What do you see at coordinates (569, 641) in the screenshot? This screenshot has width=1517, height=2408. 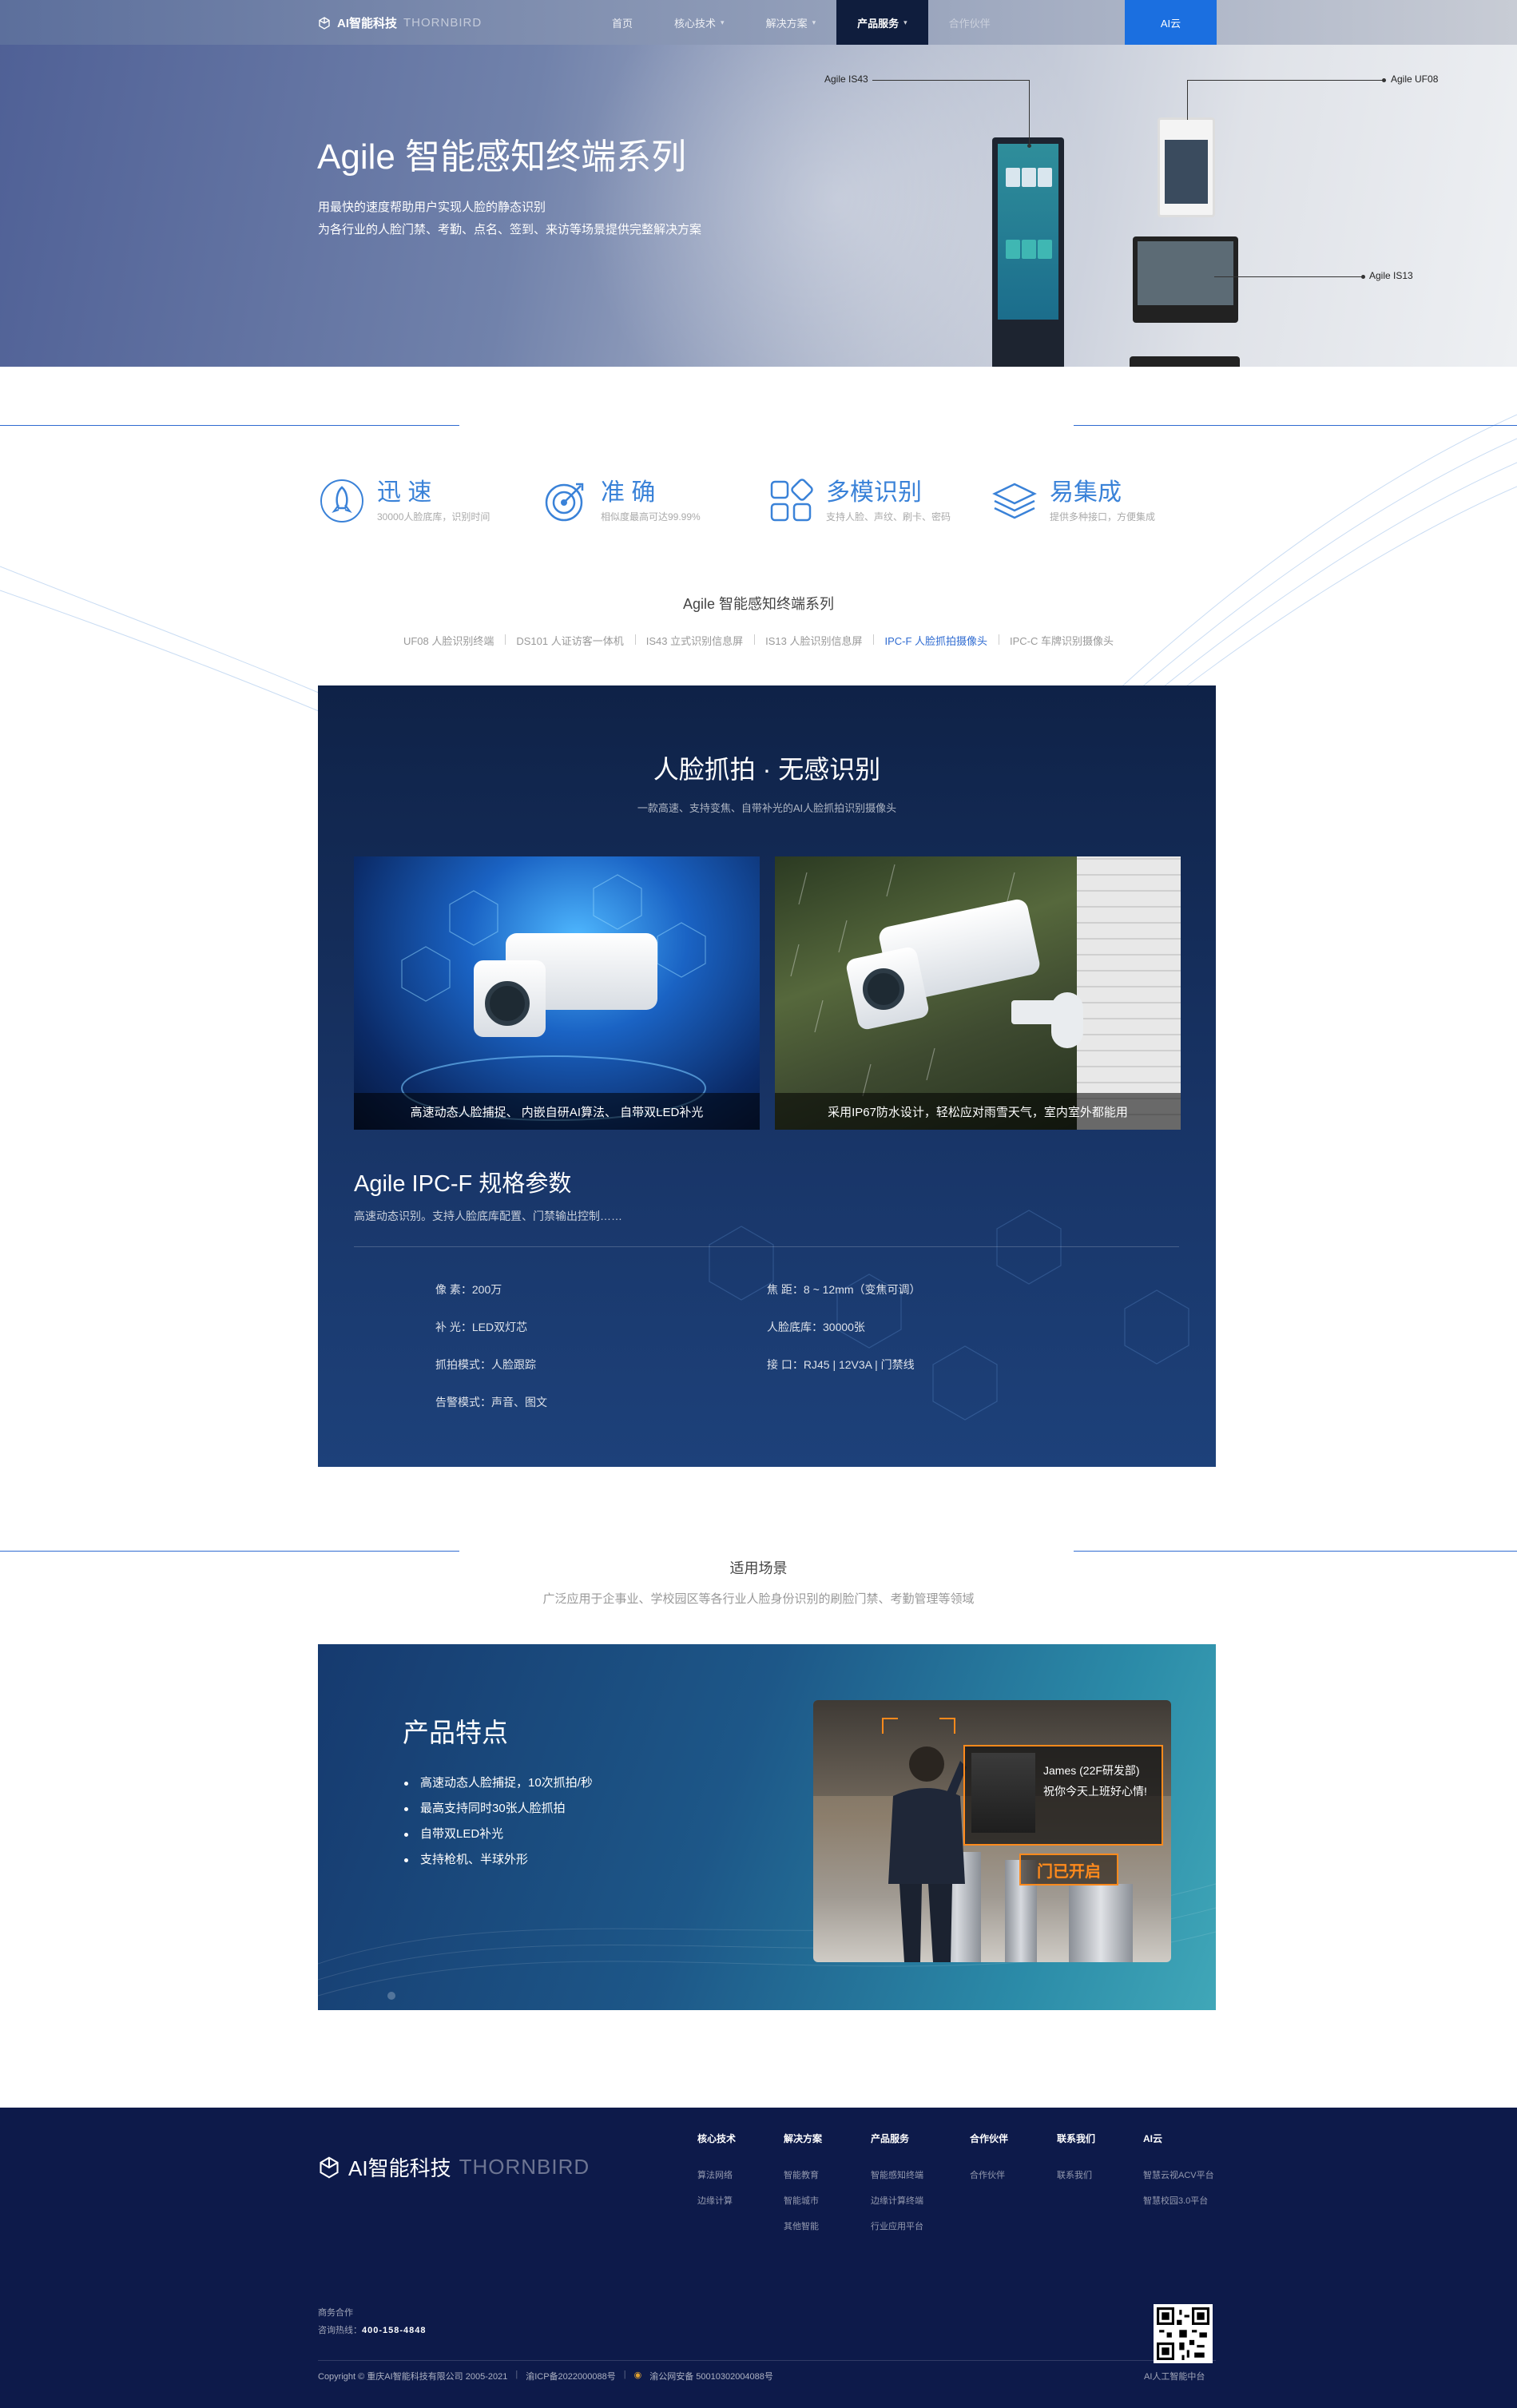 I see `tab-ds101: DS101 人证访客一体机` at bounding box center [569, 641].